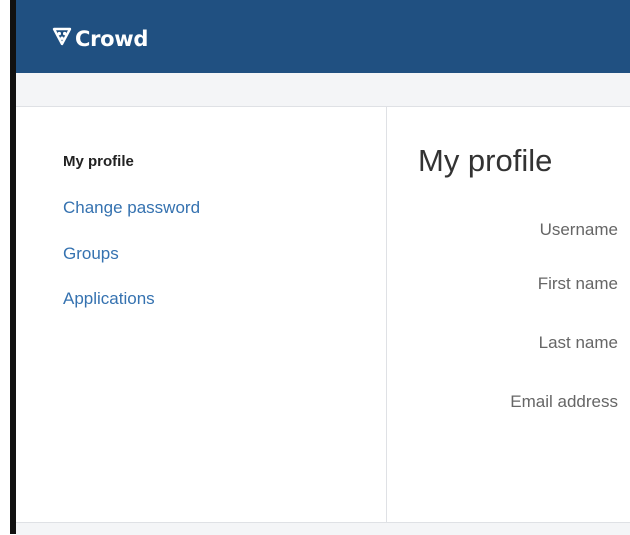  I want to click on last-name-label: Last name, so click(578, 342).